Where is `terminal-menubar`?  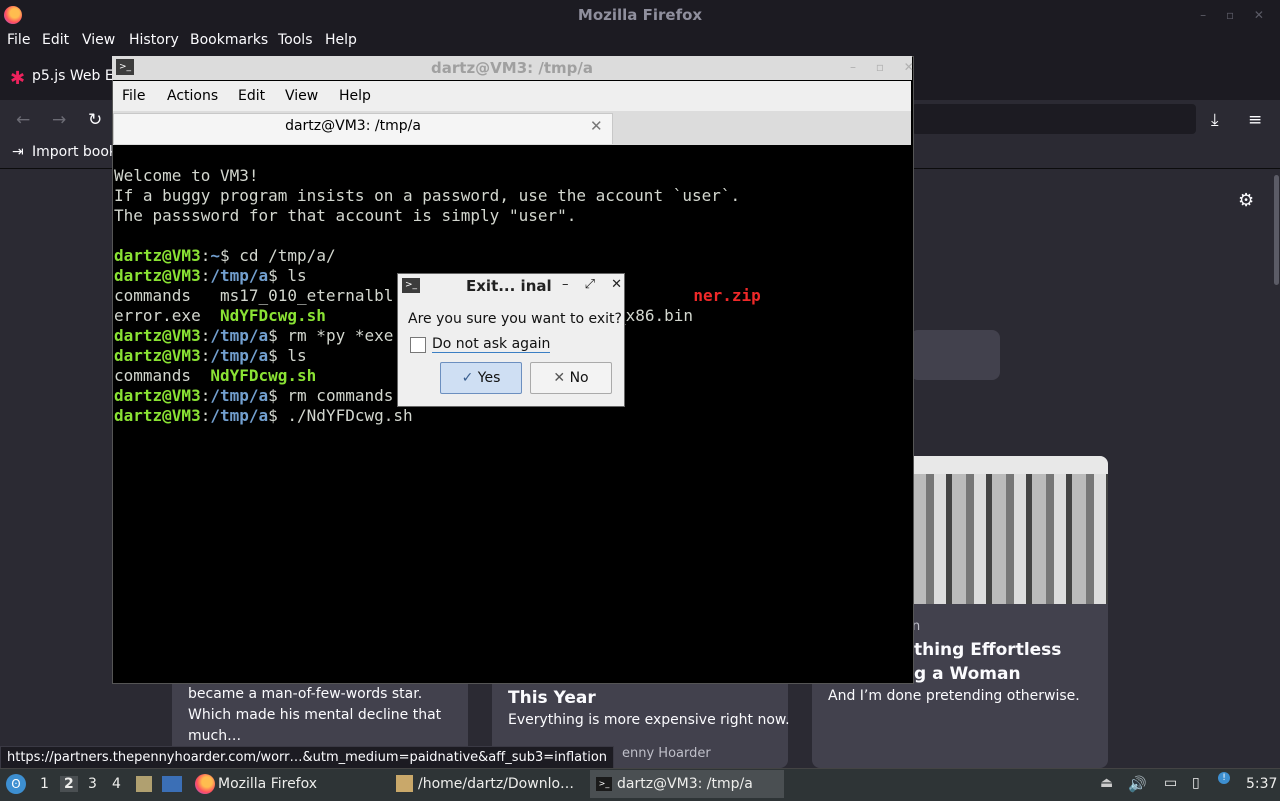
terminal-menubar is located at coordinates (512, 96).